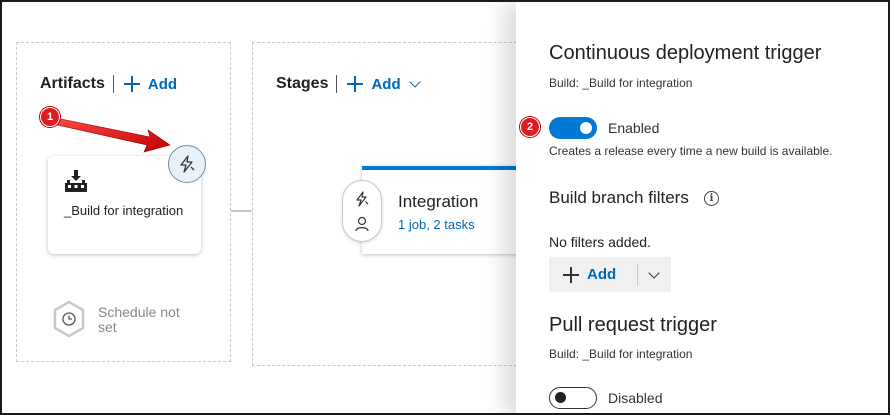  Describe the element at coordinates (438, 202) in the screenshot. I see `stage-name: Integration` at that location.